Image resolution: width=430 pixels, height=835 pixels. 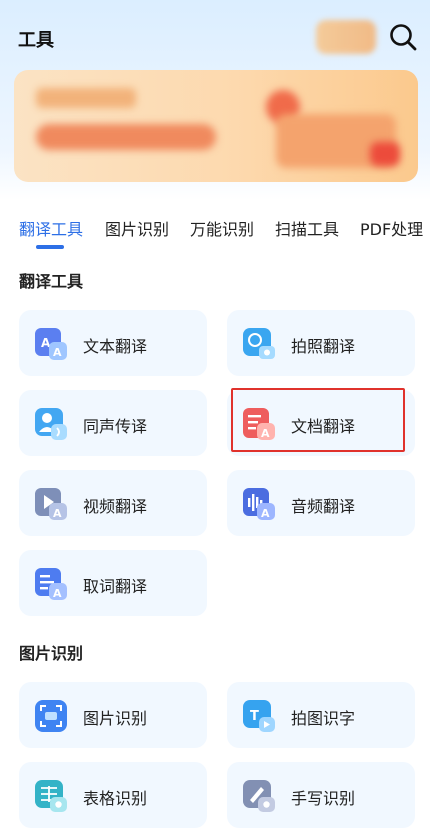 I want to click on tool-label: 手写识别, so click(x=323, y=798).